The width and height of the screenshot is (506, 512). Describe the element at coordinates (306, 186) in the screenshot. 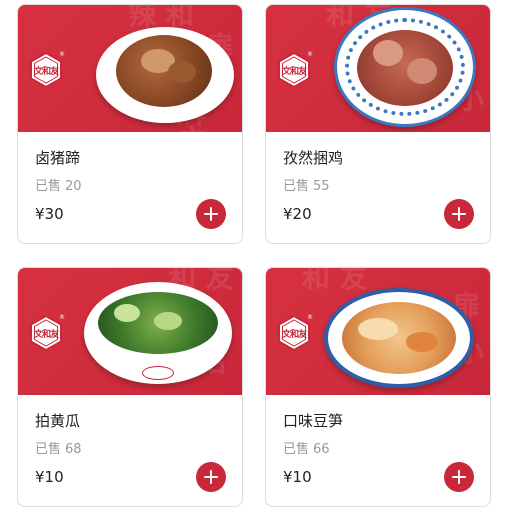

I see `sold-count: 已售 55` at that location.